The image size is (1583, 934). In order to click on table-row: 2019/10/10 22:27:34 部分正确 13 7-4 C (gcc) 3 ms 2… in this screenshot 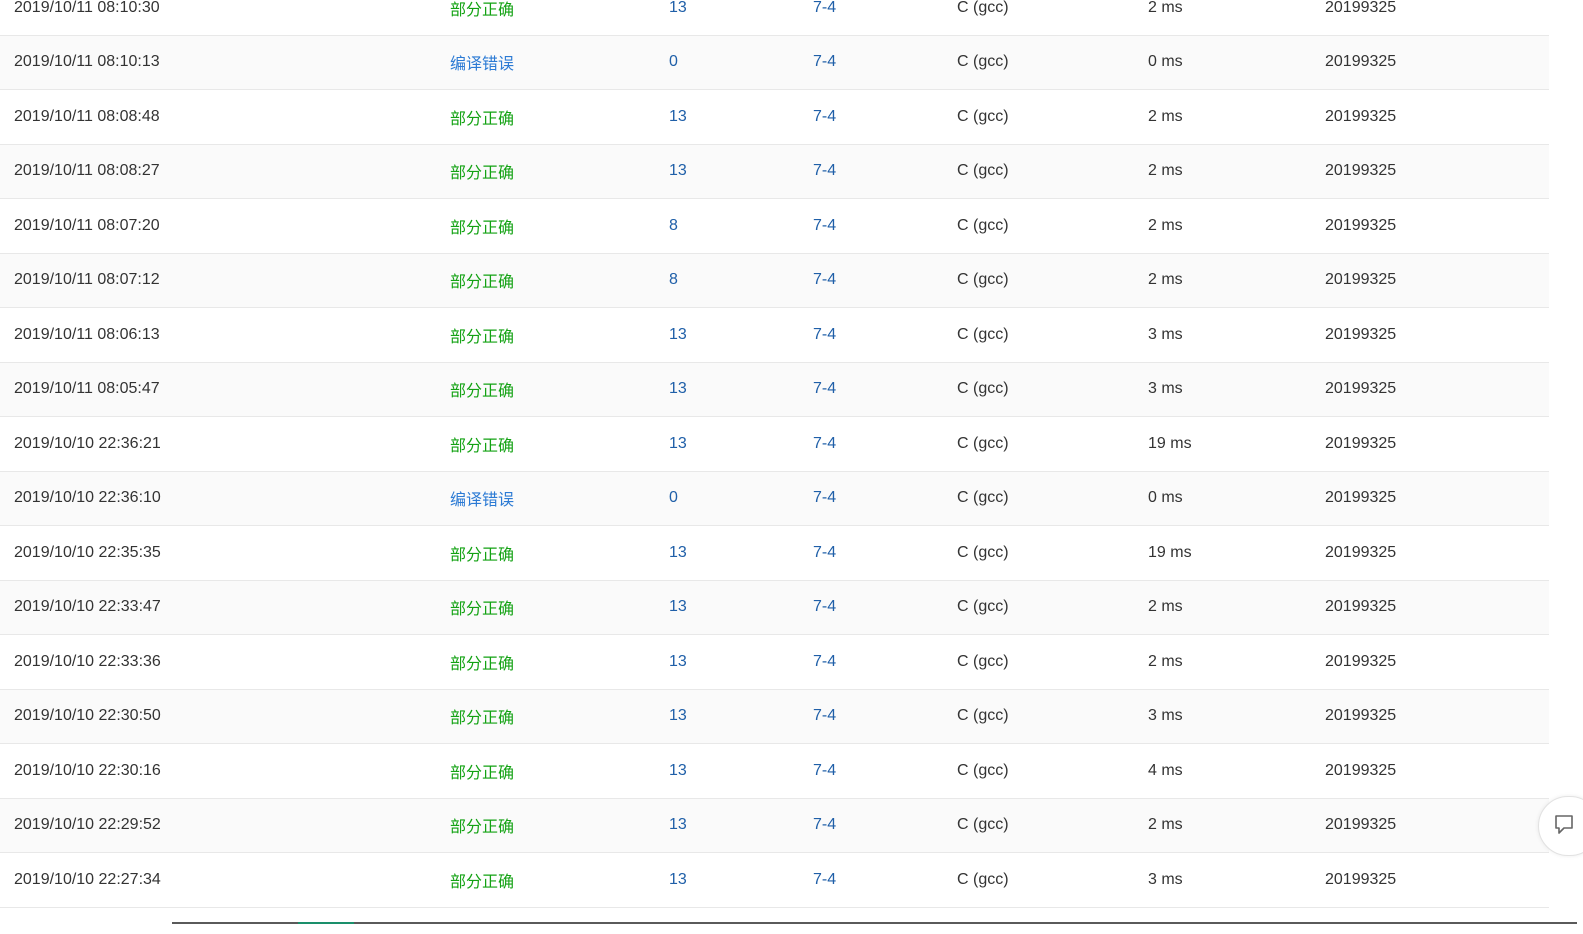, I will do `click(774, 880)`.